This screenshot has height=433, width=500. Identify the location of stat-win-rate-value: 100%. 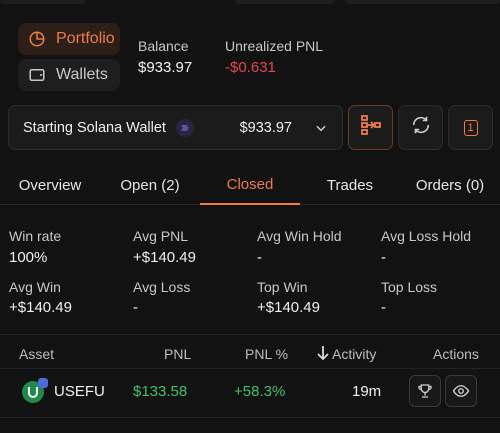
(28, 257).